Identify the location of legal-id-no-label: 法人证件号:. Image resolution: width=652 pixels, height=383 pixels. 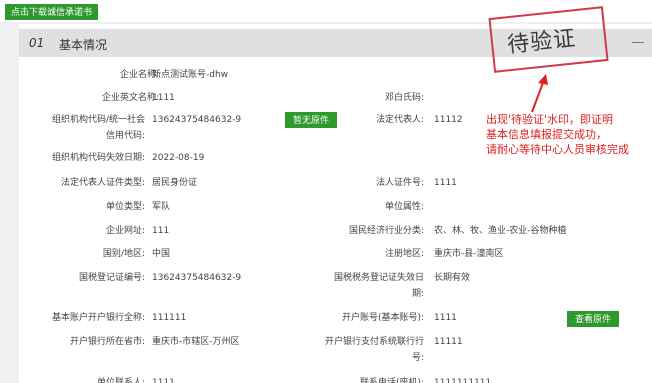
(399, 183).